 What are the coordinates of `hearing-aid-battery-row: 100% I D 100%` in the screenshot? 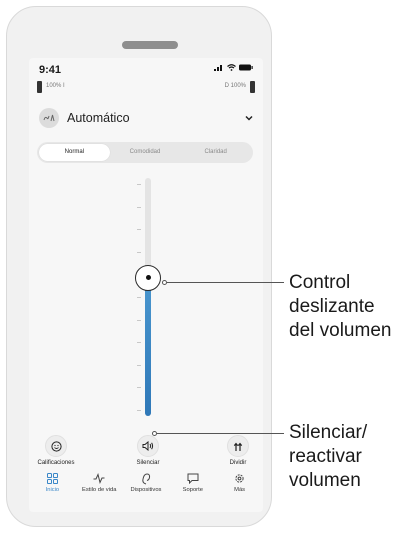 It's located at (146, 88).